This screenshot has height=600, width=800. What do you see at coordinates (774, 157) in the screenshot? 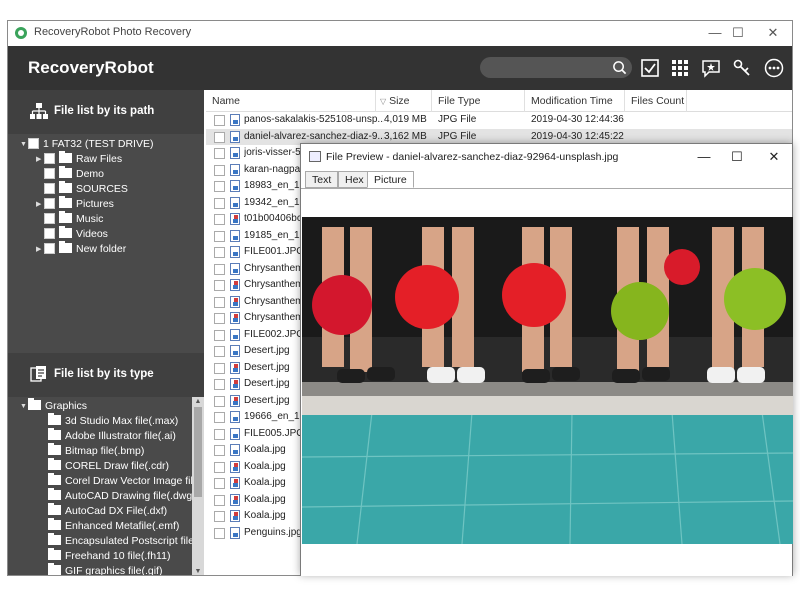
I see `preview-close-button: ✕` at bounding box center [774, 157].